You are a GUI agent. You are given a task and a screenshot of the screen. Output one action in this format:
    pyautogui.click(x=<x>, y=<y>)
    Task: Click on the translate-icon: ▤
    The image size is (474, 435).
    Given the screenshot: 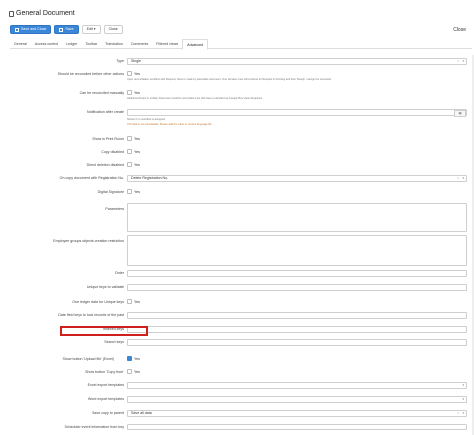 What is the action you would take?
    pyautogui.click(x=460, y=113)
    